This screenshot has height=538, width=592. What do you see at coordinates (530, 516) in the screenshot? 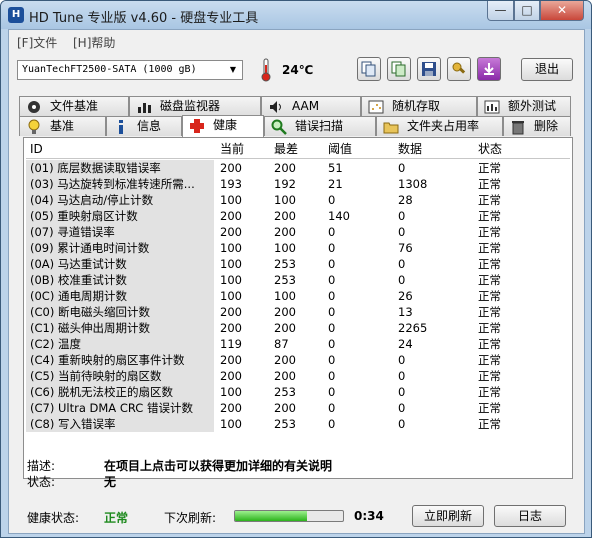
I see `log-button: 日志` at bounding box center [530, 516].